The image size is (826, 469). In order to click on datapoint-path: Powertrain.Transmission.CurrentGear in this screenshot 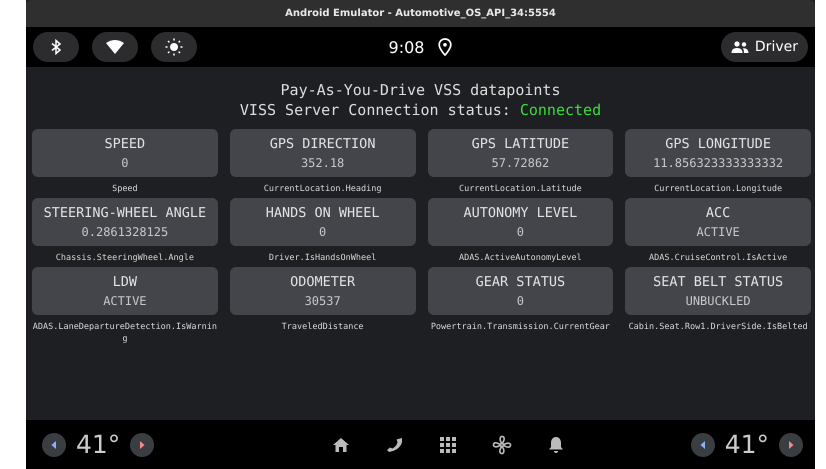, I will do `click(520, 327)`.